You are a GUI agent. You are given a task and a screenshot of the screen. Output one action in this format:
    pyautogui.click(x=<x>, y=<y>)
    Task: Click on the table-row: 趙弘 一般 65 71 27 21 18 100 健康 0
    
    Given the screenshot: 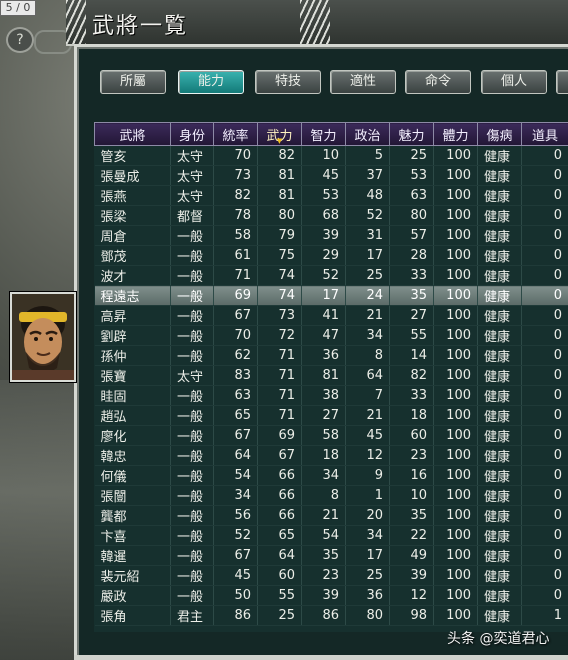 What is the action you would take?
    pyautogui.click(x=331, y=415)
    